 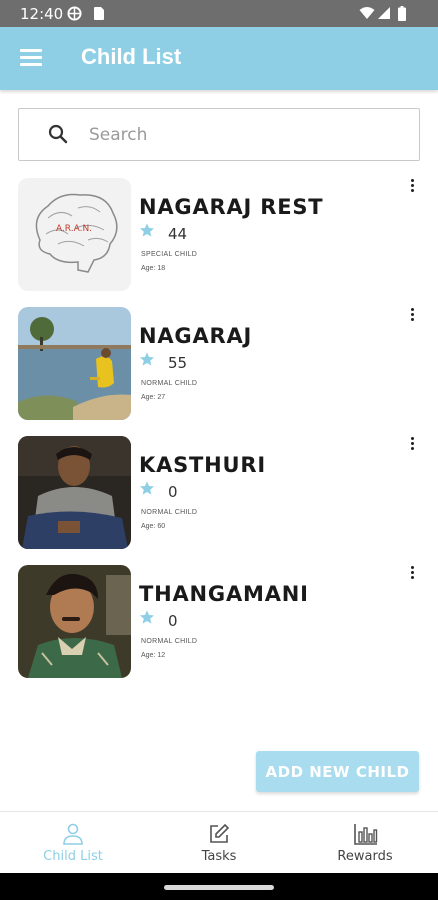 I want to click on age-value: 12, so click(x=161, y=655).